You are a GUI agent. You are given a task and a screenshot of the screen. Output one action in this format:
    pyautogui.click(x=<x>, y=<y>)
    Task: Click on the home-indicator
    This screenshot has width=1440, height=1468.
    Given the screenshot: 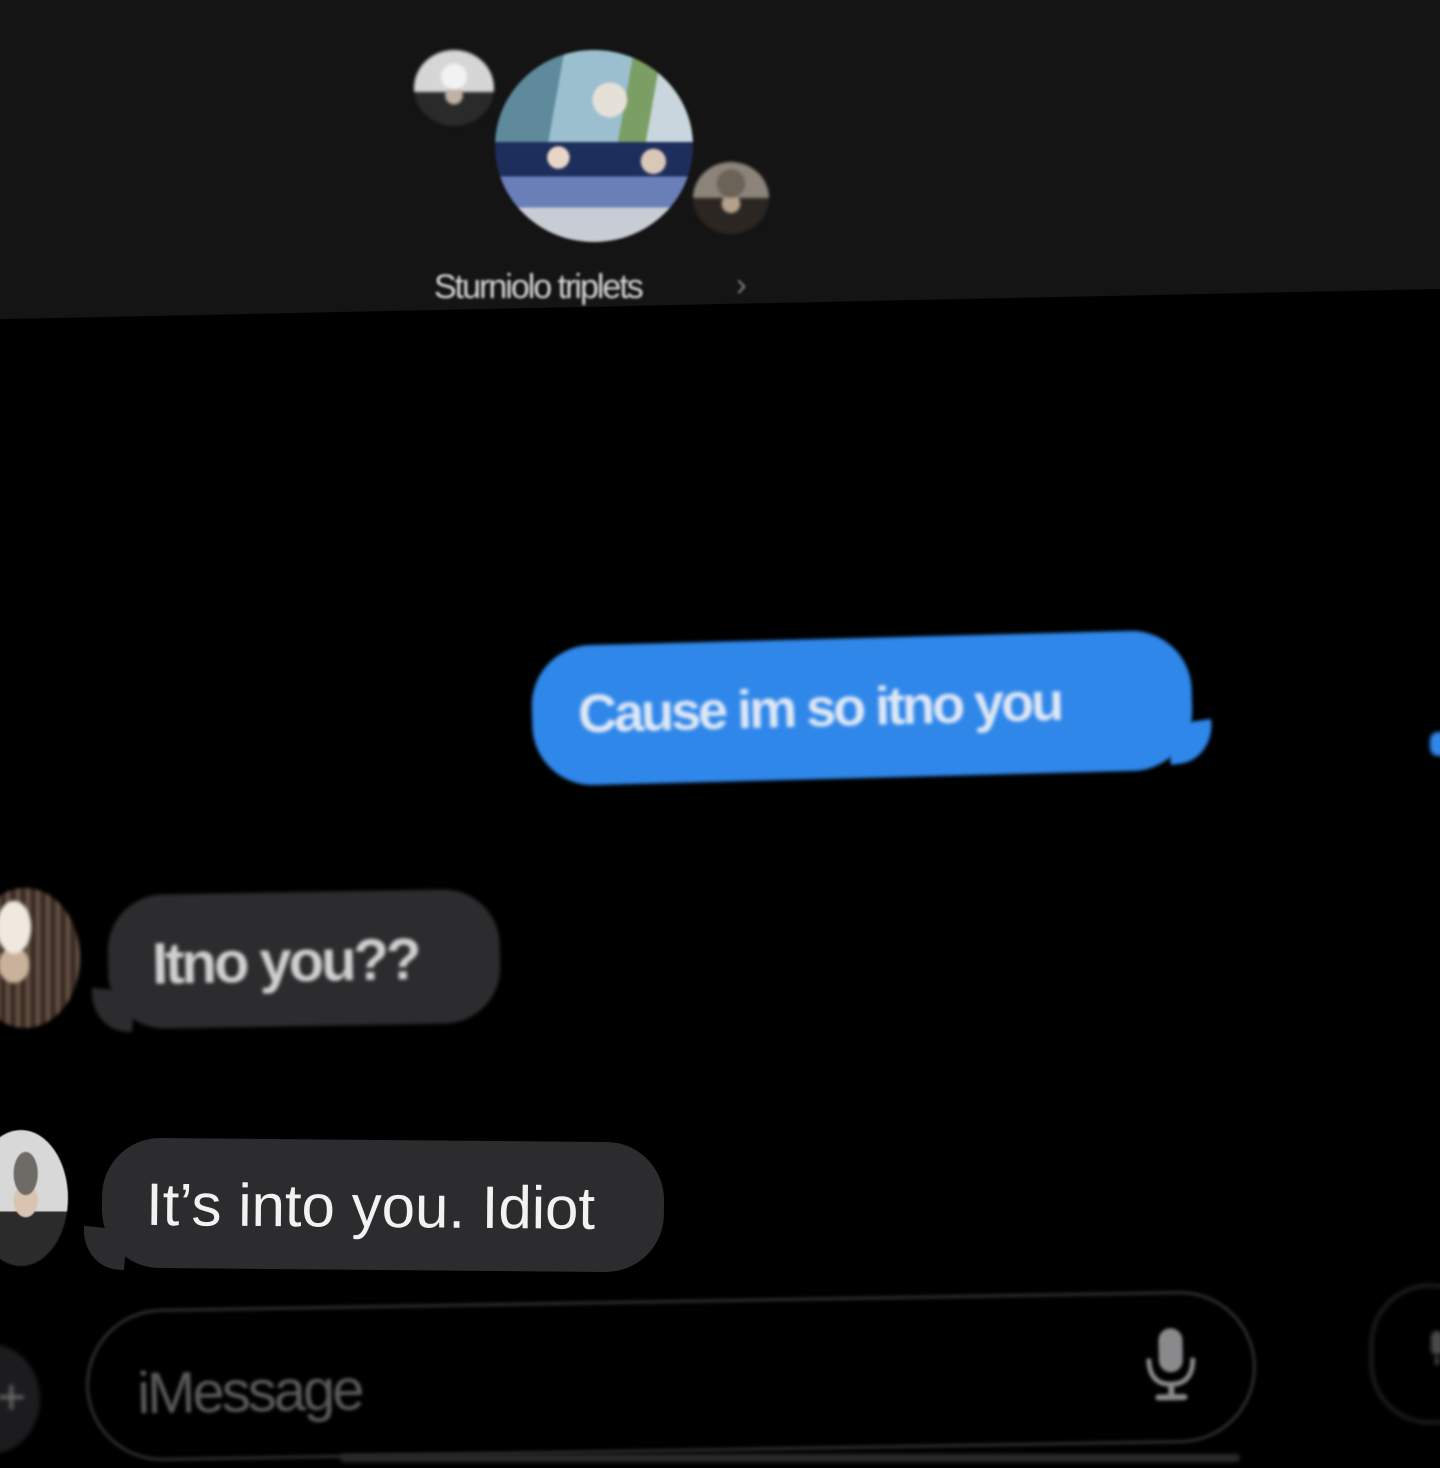 What is the action you would take?
    pyautogui.click(x=790, y=1458)
    